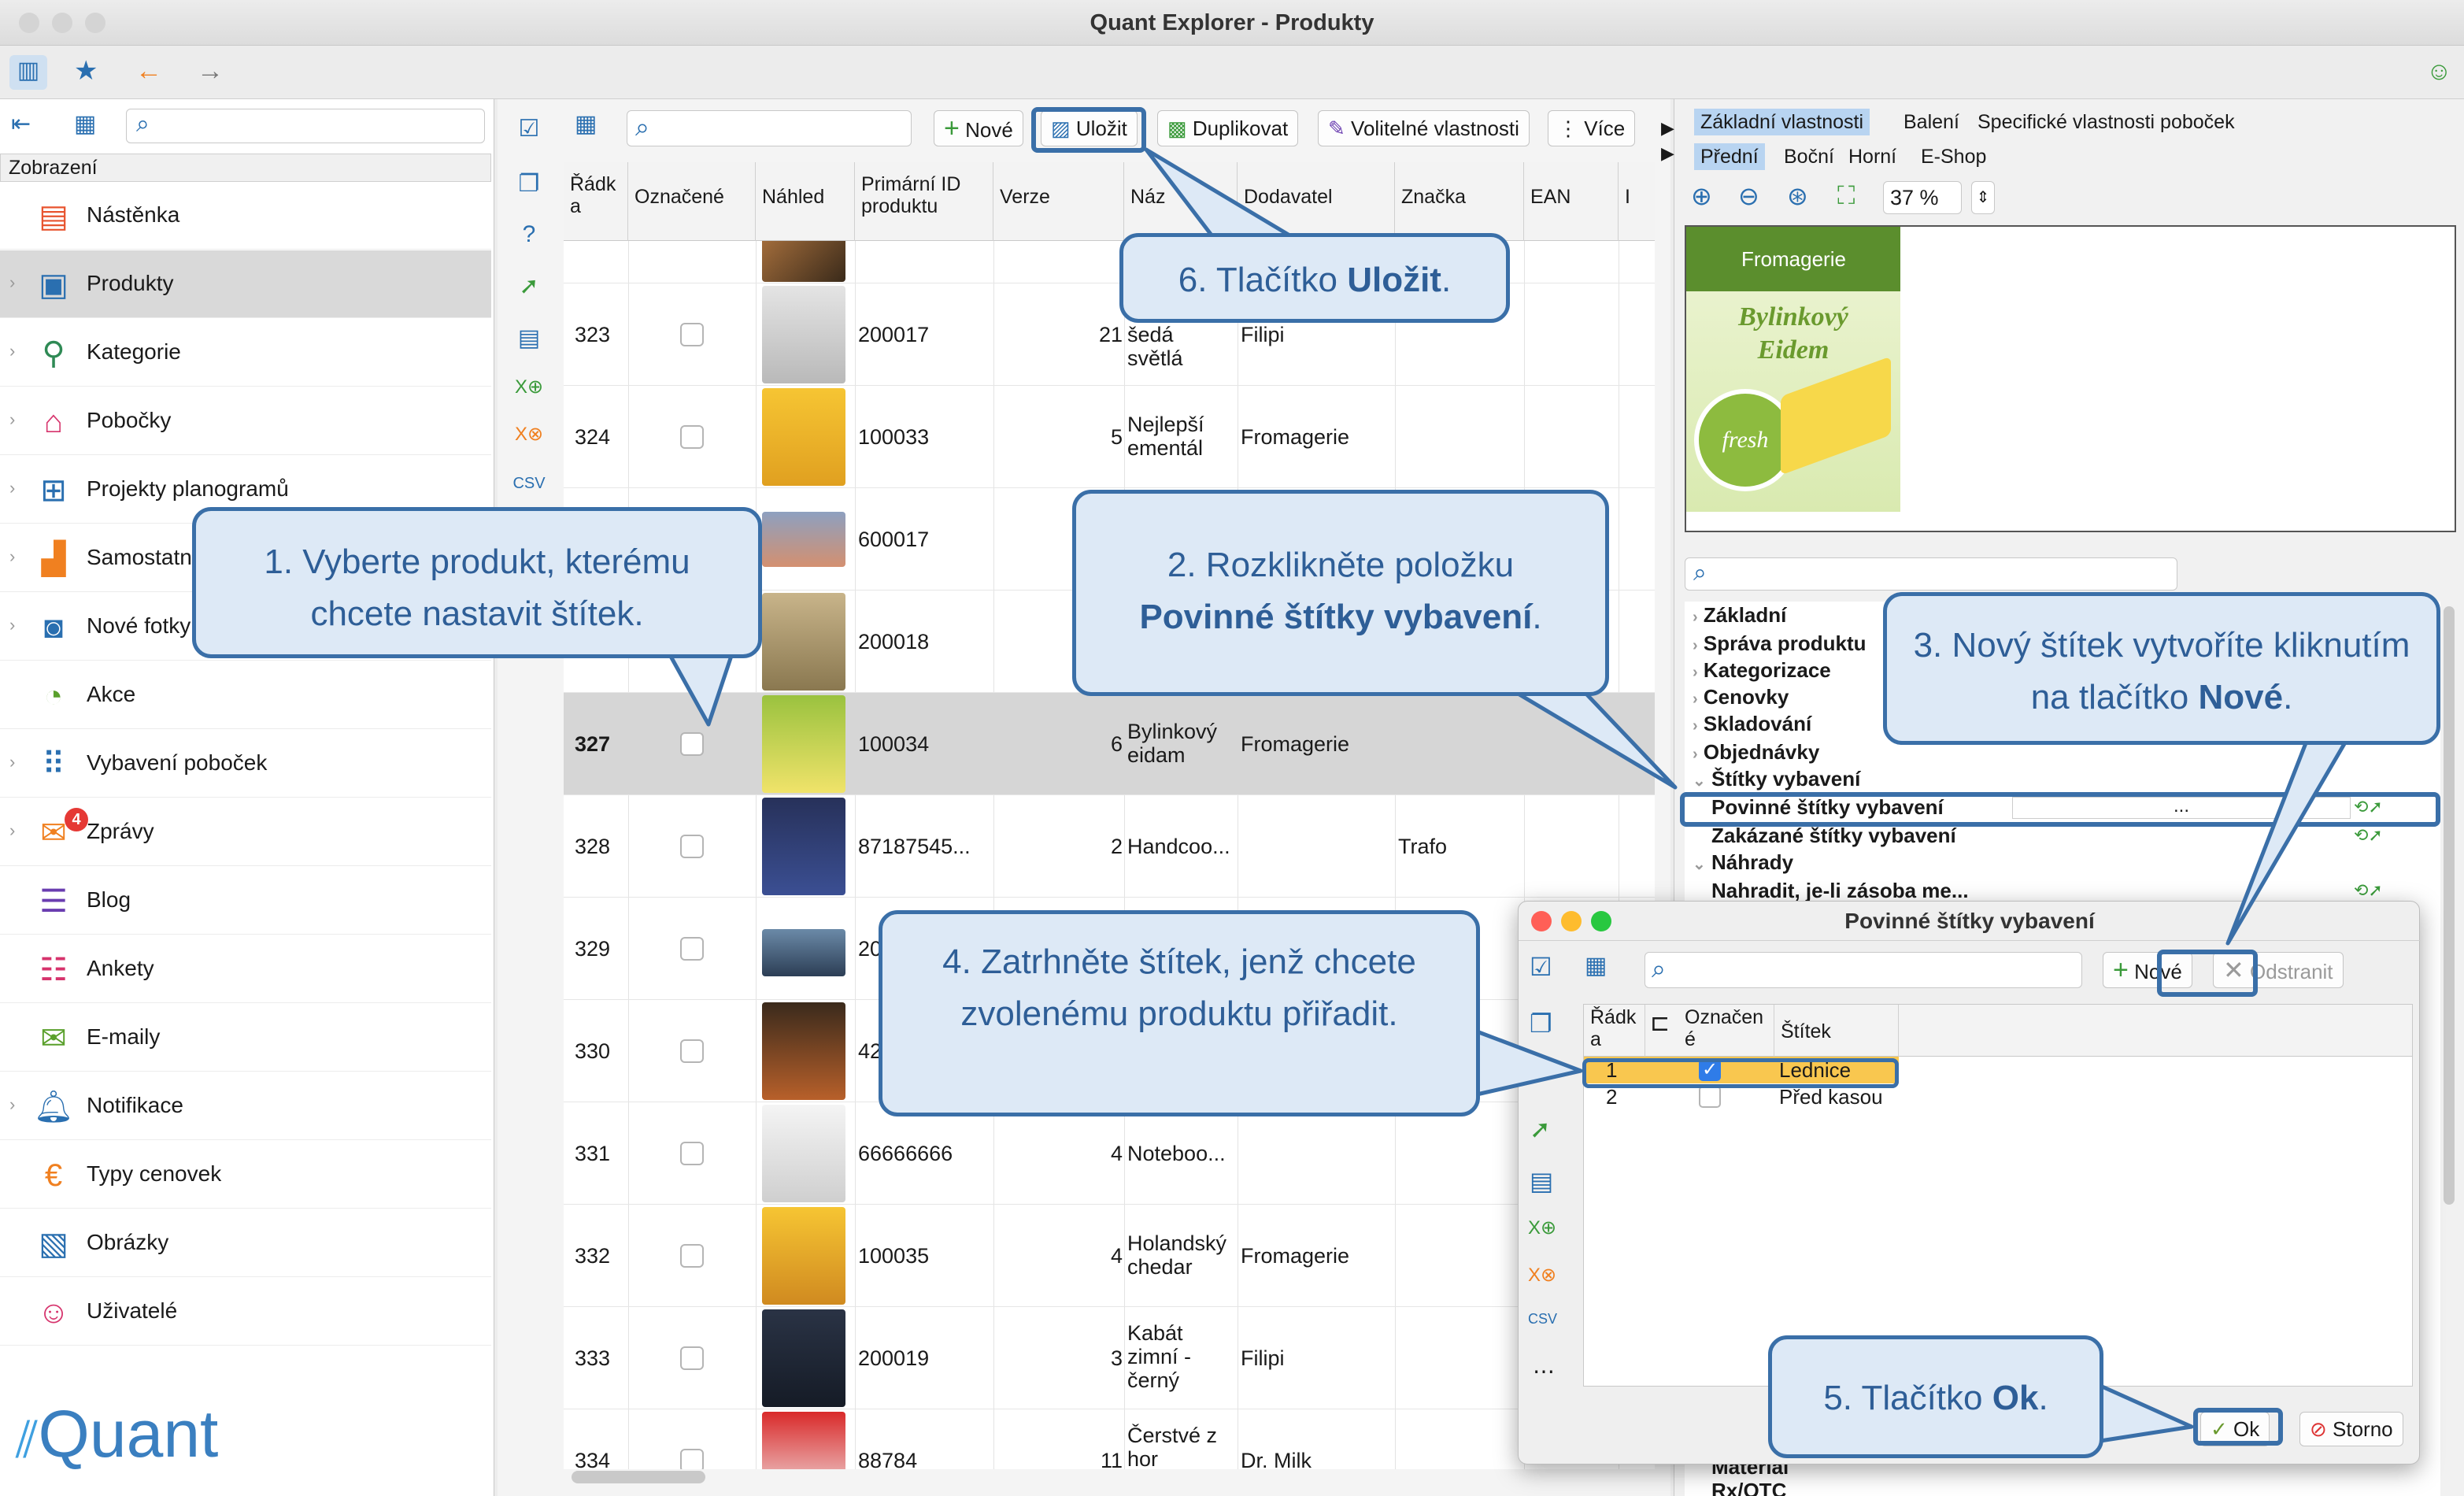 This screenshot has height=1496, width=2464. Describe the element at coordinates (1756, 753) in the screenshot. I see `property-group: › Objednávky` at that location.